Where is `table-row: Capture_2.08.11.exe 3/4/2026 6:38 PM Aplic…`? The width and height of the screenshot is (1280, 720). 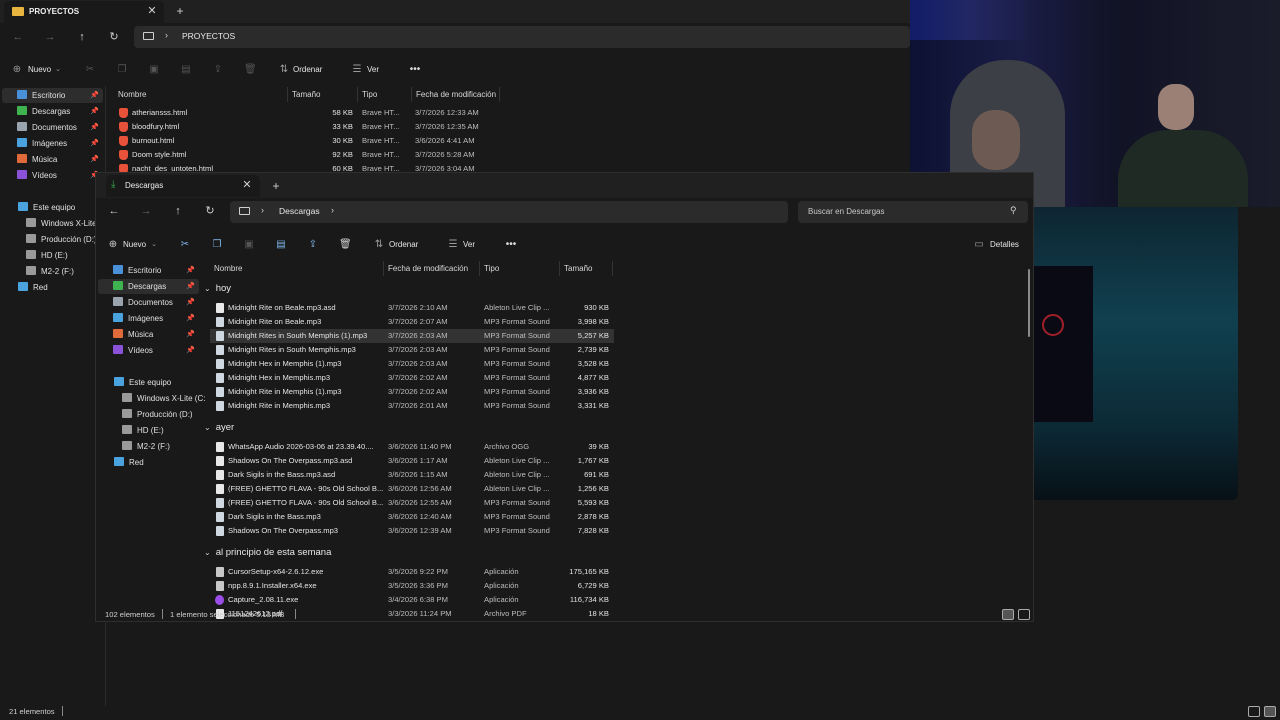
table-row: Capture_2.08.11.exe 3/4/2026 6:38 PM Aplic… is located at coordinates (412, 600).